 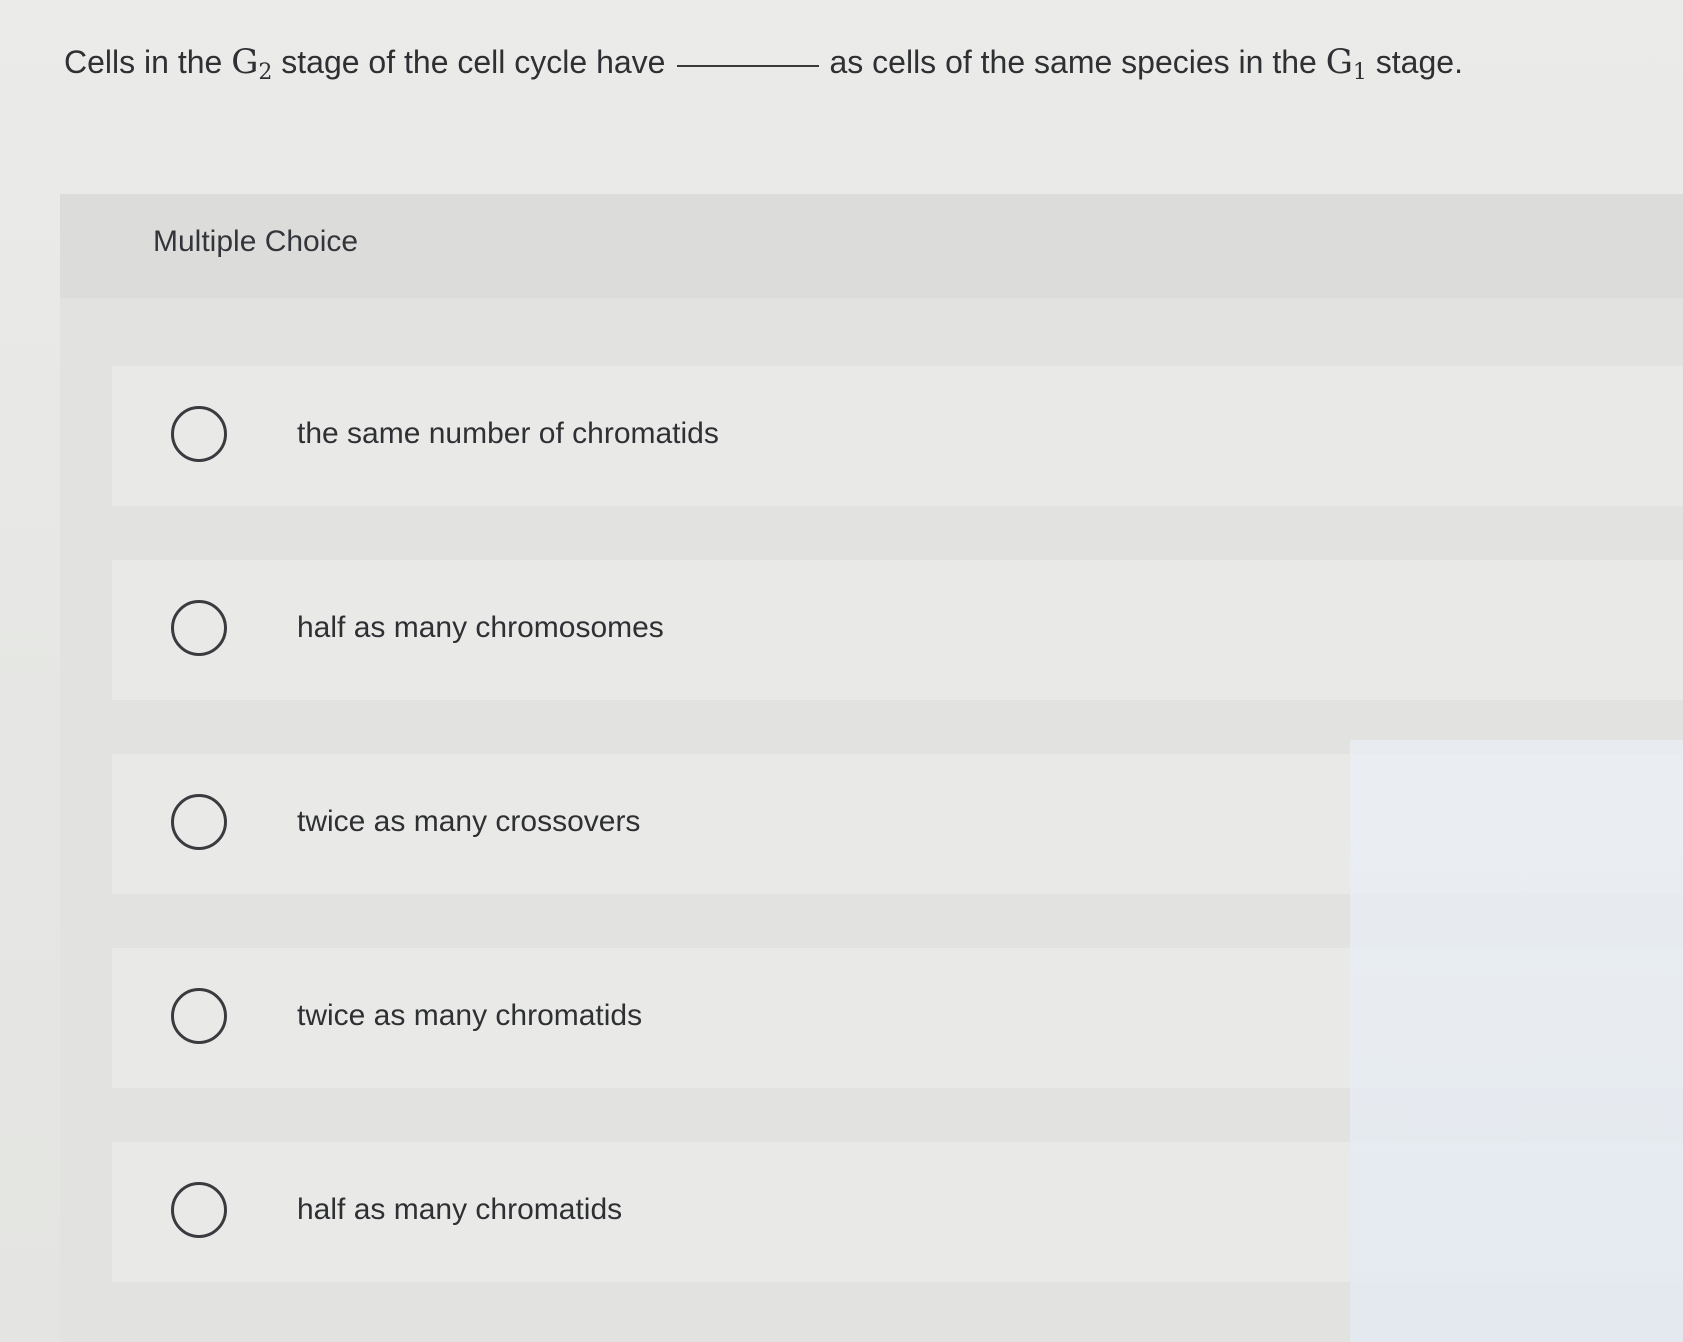 I want to click on option-row: half as many chromosomes, so click(x=897, y=630).